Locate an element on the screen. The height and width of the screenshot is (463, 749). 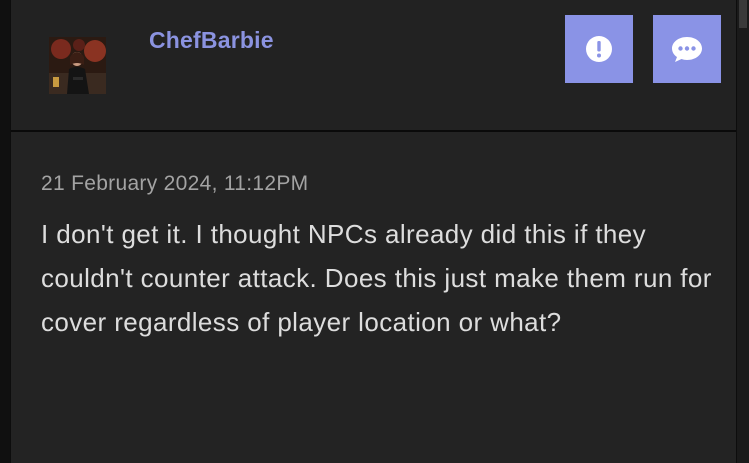
report-button is located at coordinates (599, 49).